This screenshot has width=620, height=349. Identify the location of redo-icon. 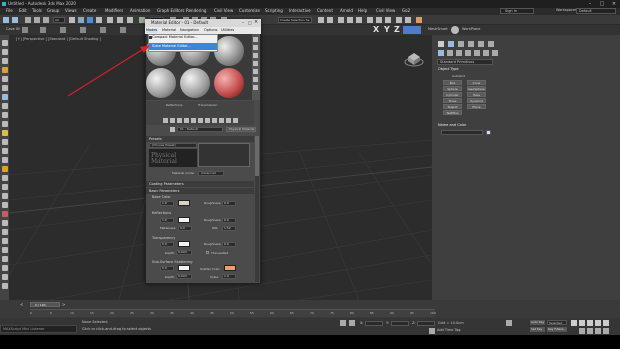
(15, 20).